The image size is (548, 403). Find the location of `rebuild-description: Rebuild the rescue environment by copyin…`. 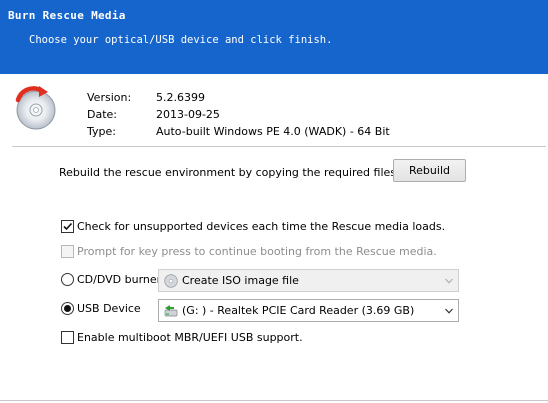

rebuild-description: Rebuild the rescue environment by copyin… is located at coordinates (228, 172).